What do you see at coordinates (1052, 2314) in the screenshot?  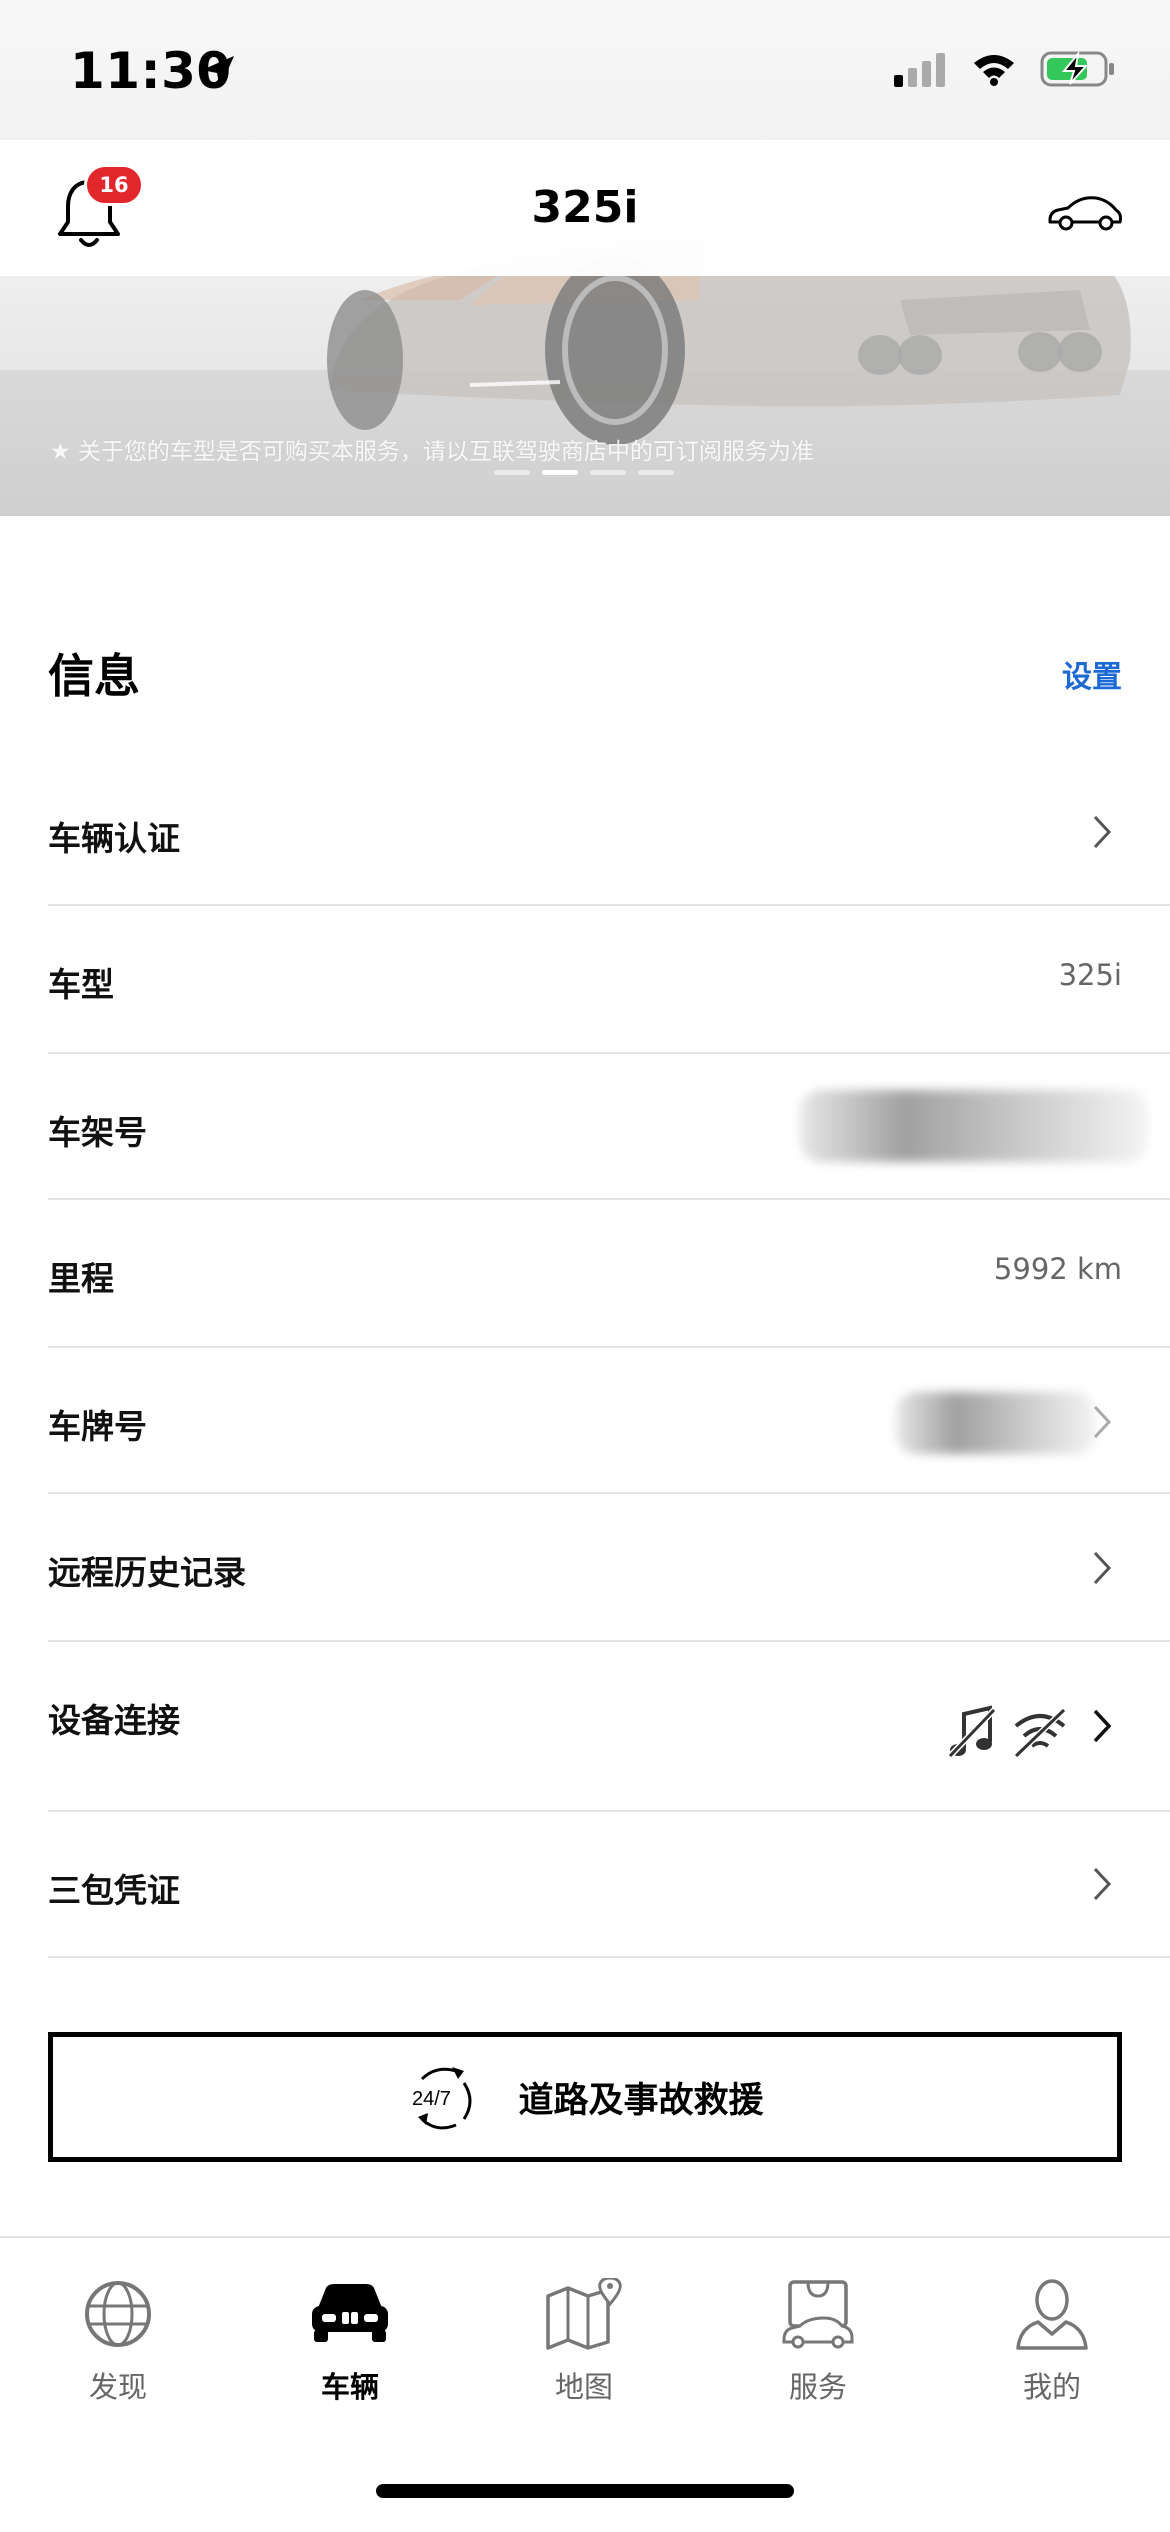 I see `user-profile-icon` at bounding box center [1052, 2314].